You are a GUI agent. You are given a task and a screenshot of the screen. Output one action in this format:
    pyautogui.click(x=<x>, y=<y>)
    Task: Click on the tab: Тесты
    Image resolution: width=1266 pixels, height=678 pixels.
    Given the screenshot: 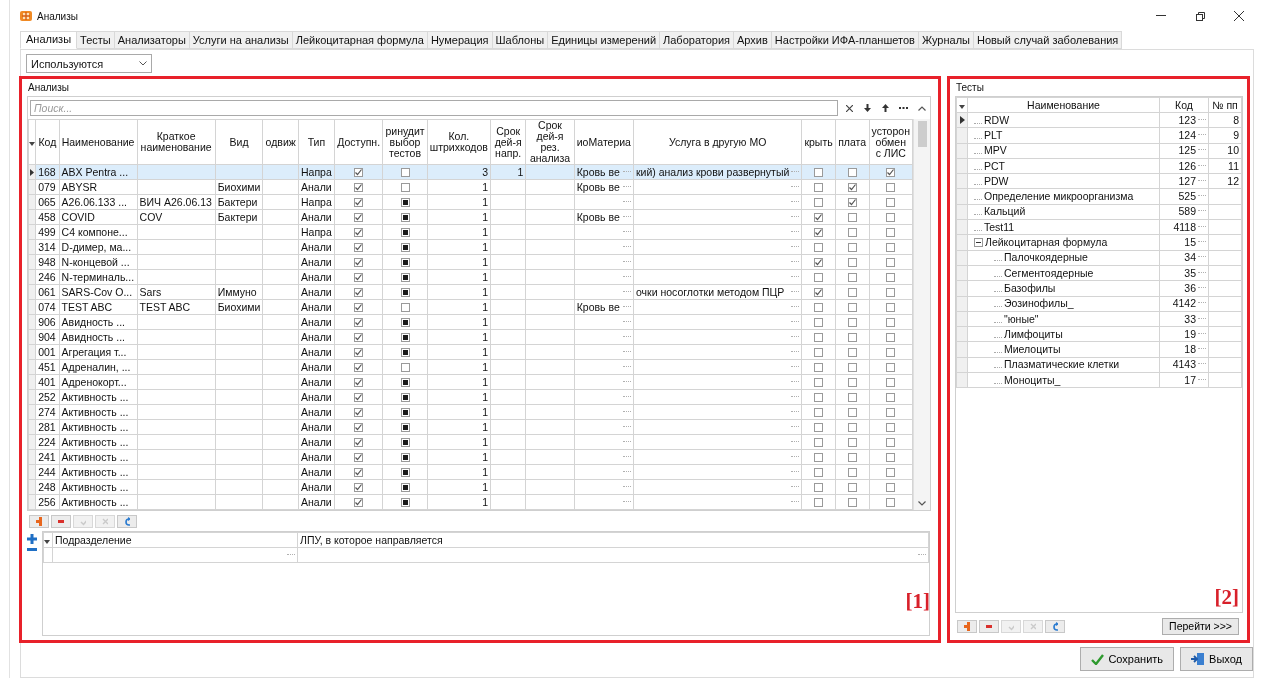 What is the action you would take?
    pyautogui.click(x=96, y=40)
    